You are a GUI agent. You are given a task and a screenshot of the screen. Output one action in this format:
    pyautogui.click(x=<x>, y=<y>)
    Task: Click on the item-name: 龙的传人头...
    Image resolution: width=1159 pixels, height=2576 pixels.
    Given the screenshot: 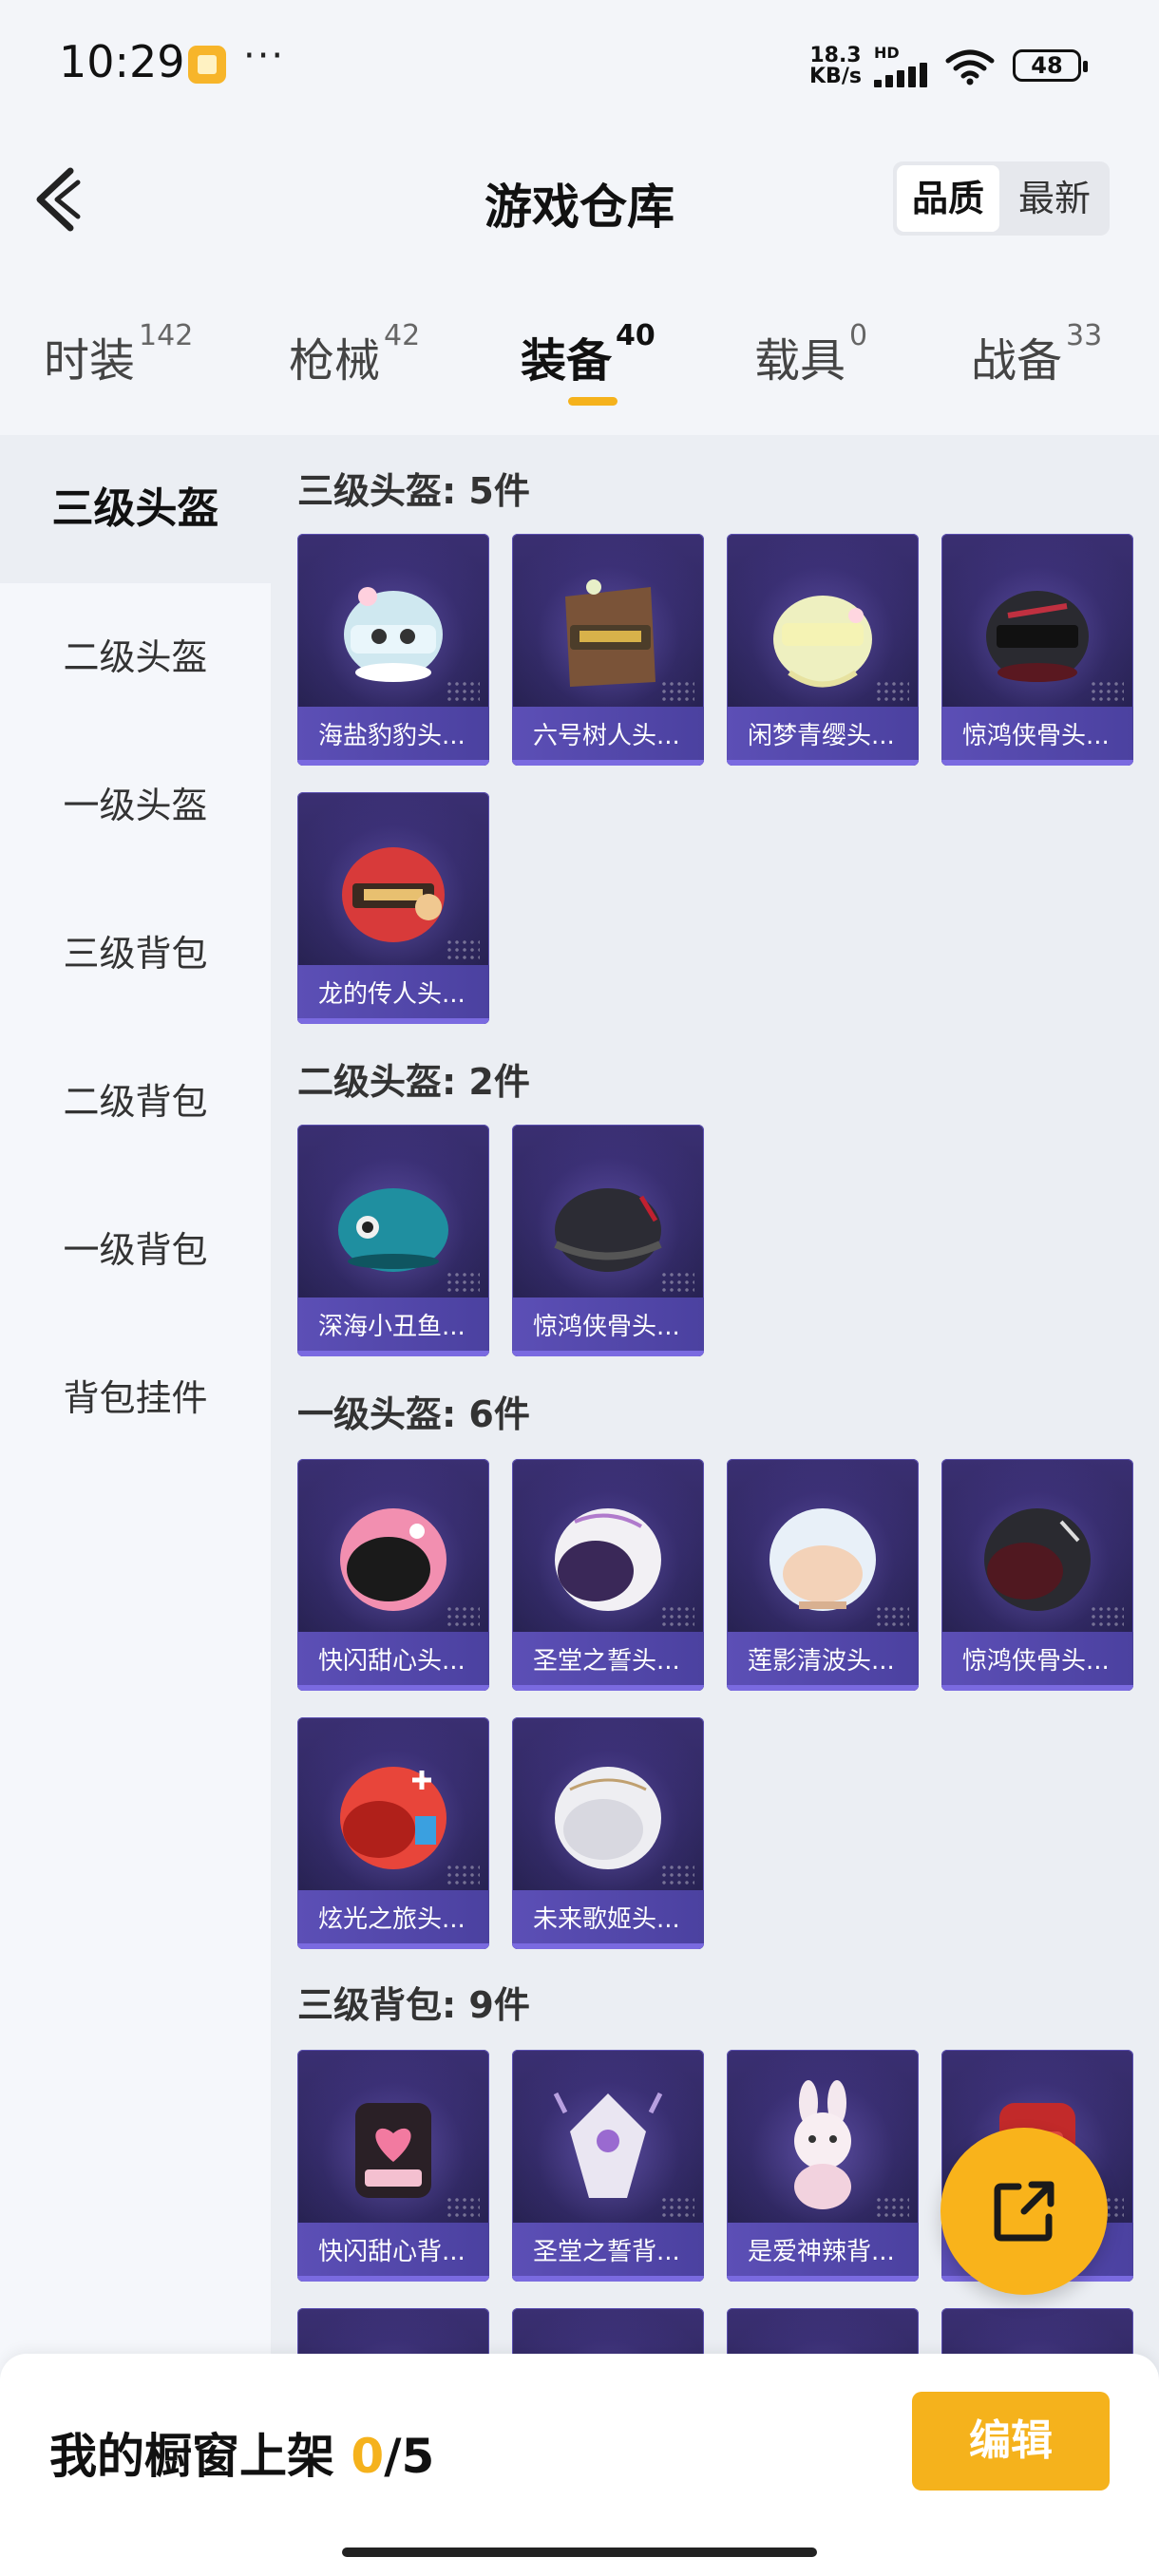 What is the action you would take?
    pyautogui.click(x=393, y=995)
    